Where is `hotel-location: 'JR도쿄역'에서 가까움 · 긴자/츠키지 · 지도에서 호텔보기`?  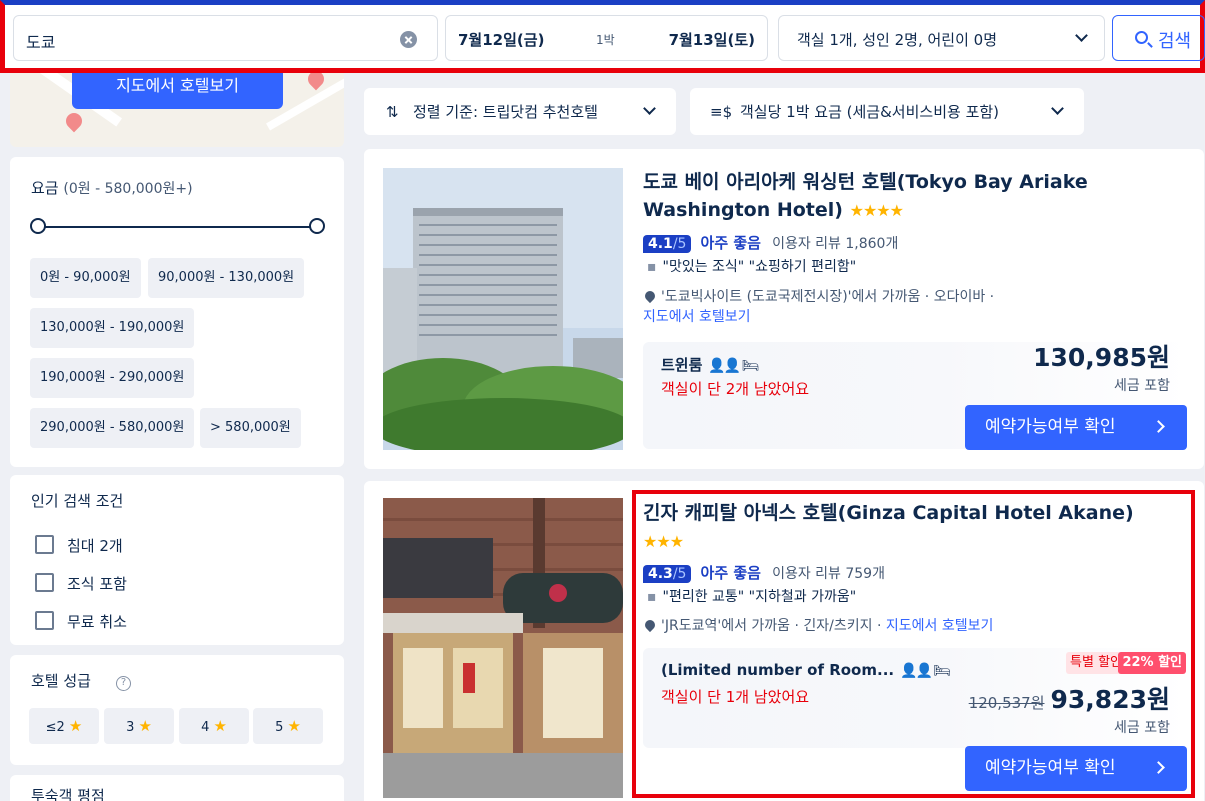 hotel-location: 'JR도쿄역'에서 가까움 · 긴자/츠키지 · 지도에서 호텔보기 is located at coordinates (818, 625).